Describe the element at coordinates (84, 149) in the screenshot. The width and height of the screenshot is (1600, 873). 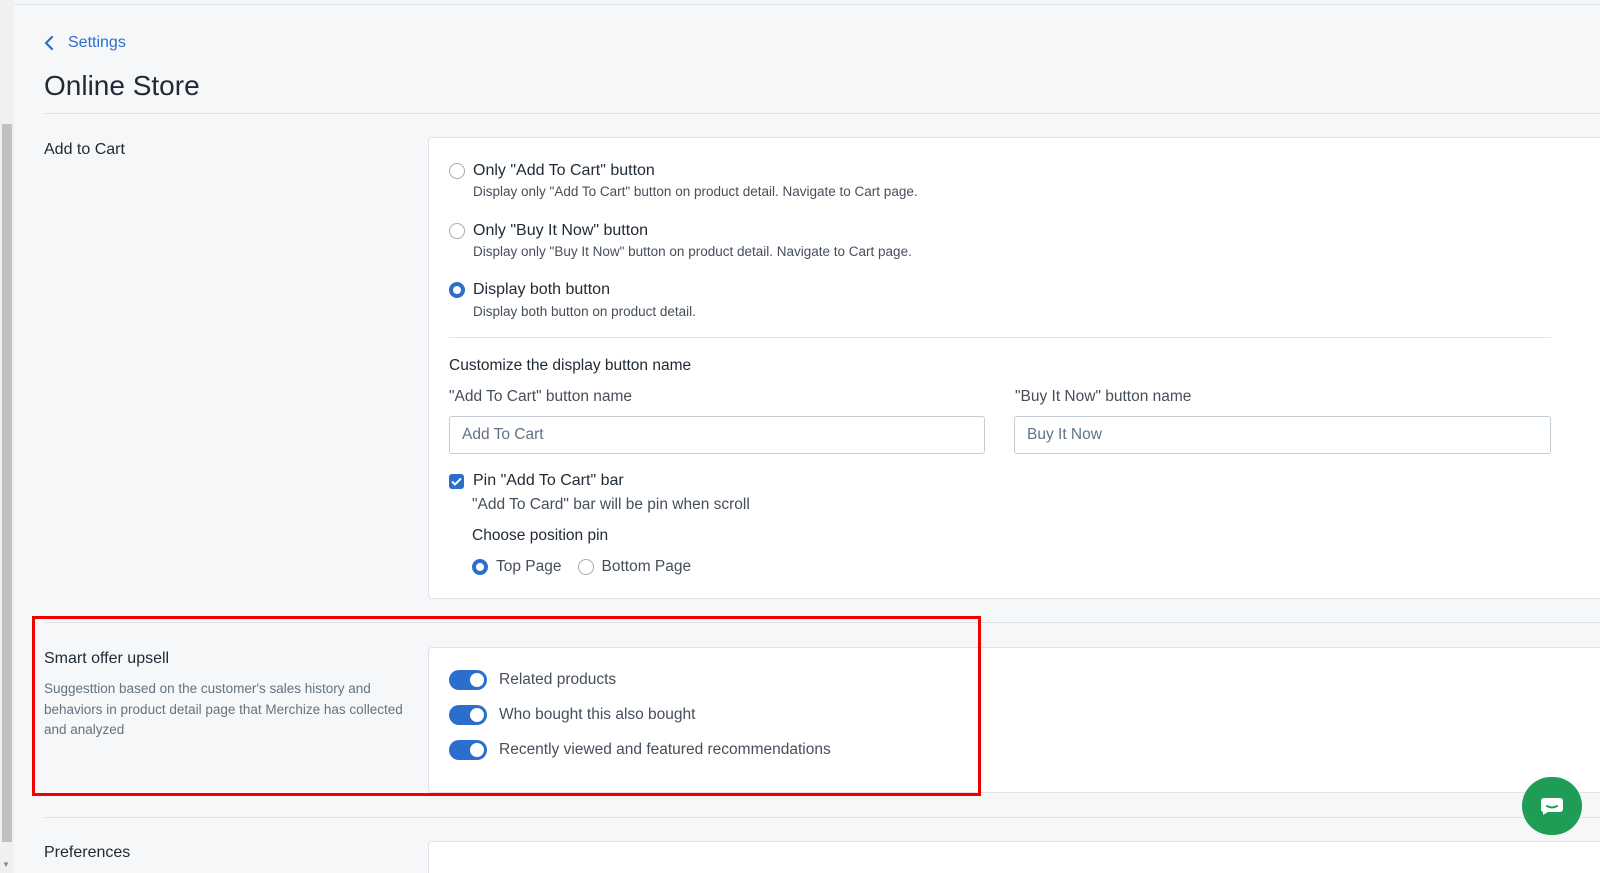
I see `section-label-add-to-cart: Add to Cart` at that location.